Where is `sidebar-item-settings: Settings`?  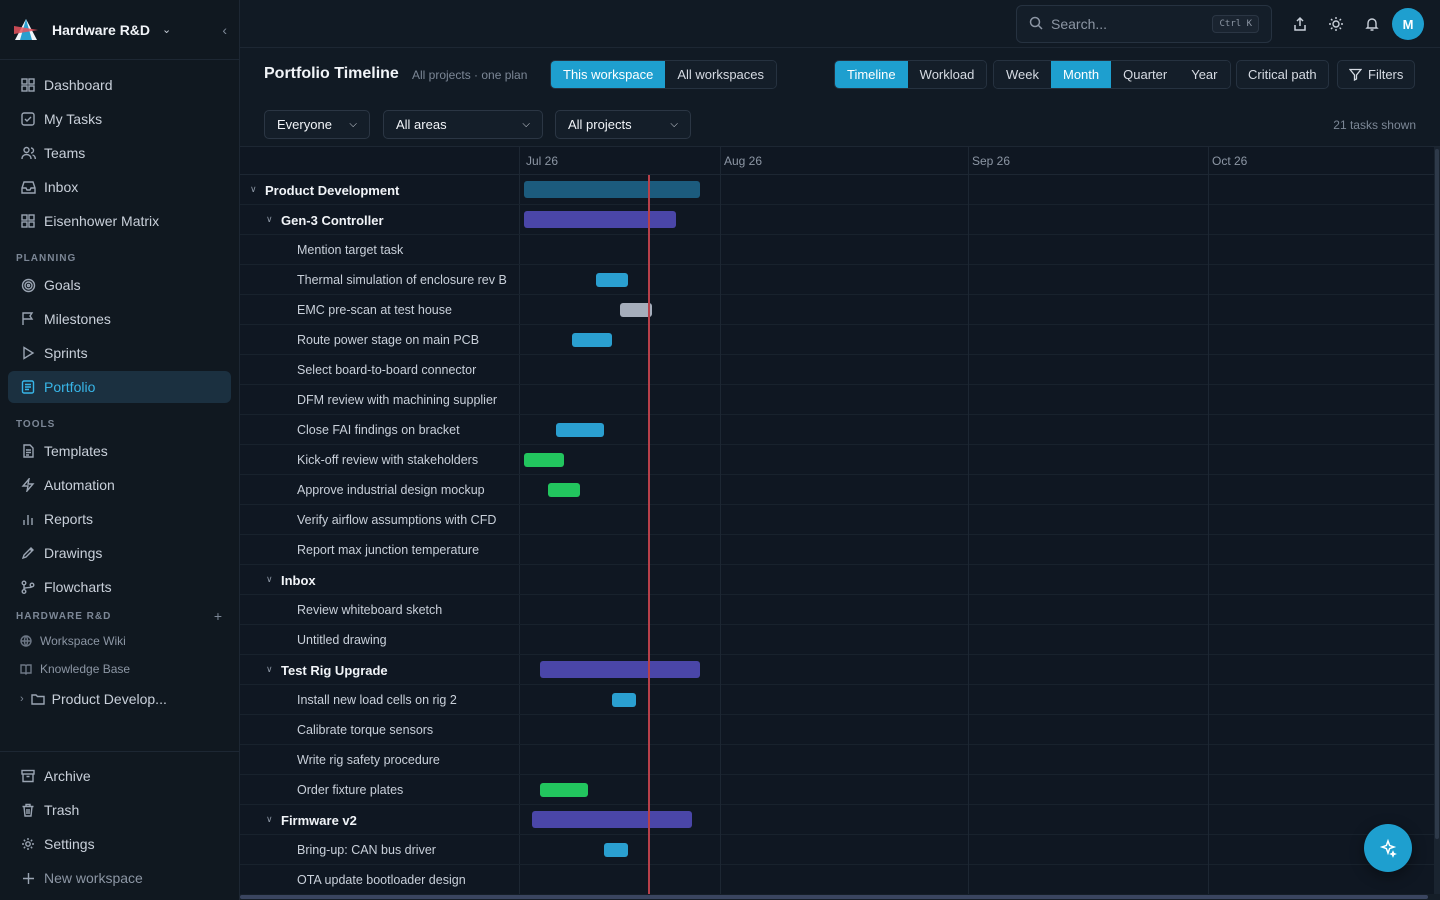
sidebar-item-settings: Settings is located at coordinates (120, 844).